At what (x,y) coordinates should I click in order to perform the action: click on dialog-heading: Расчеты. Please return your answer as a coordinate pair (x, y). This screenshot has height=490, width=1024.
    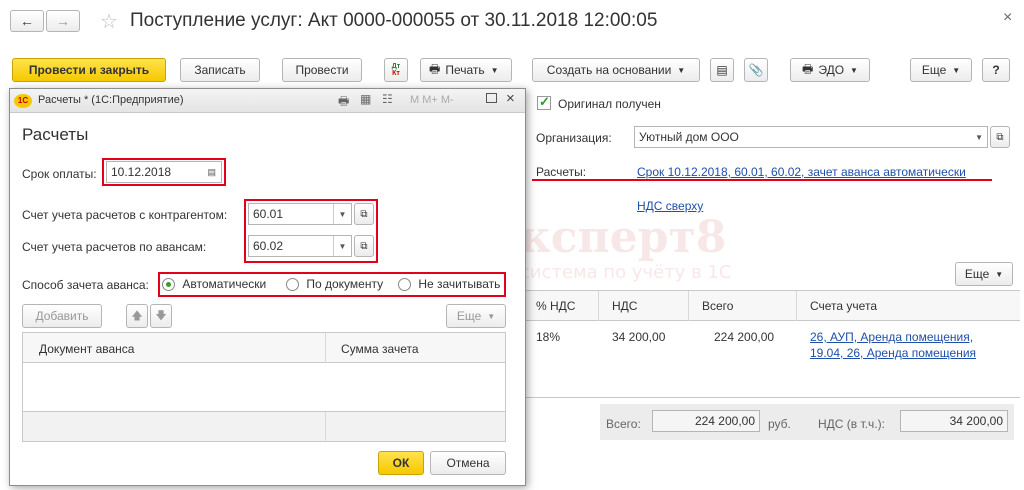
    Looking at the image, I should click on (55, 134).